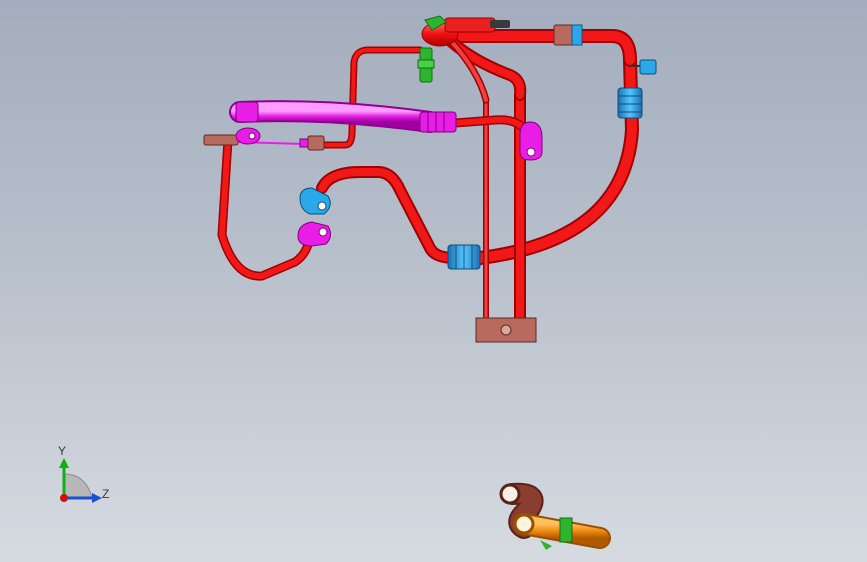  Describe the element at coordinates (264, 139) in the screenshot. I see `left-end-fitting` at that location.